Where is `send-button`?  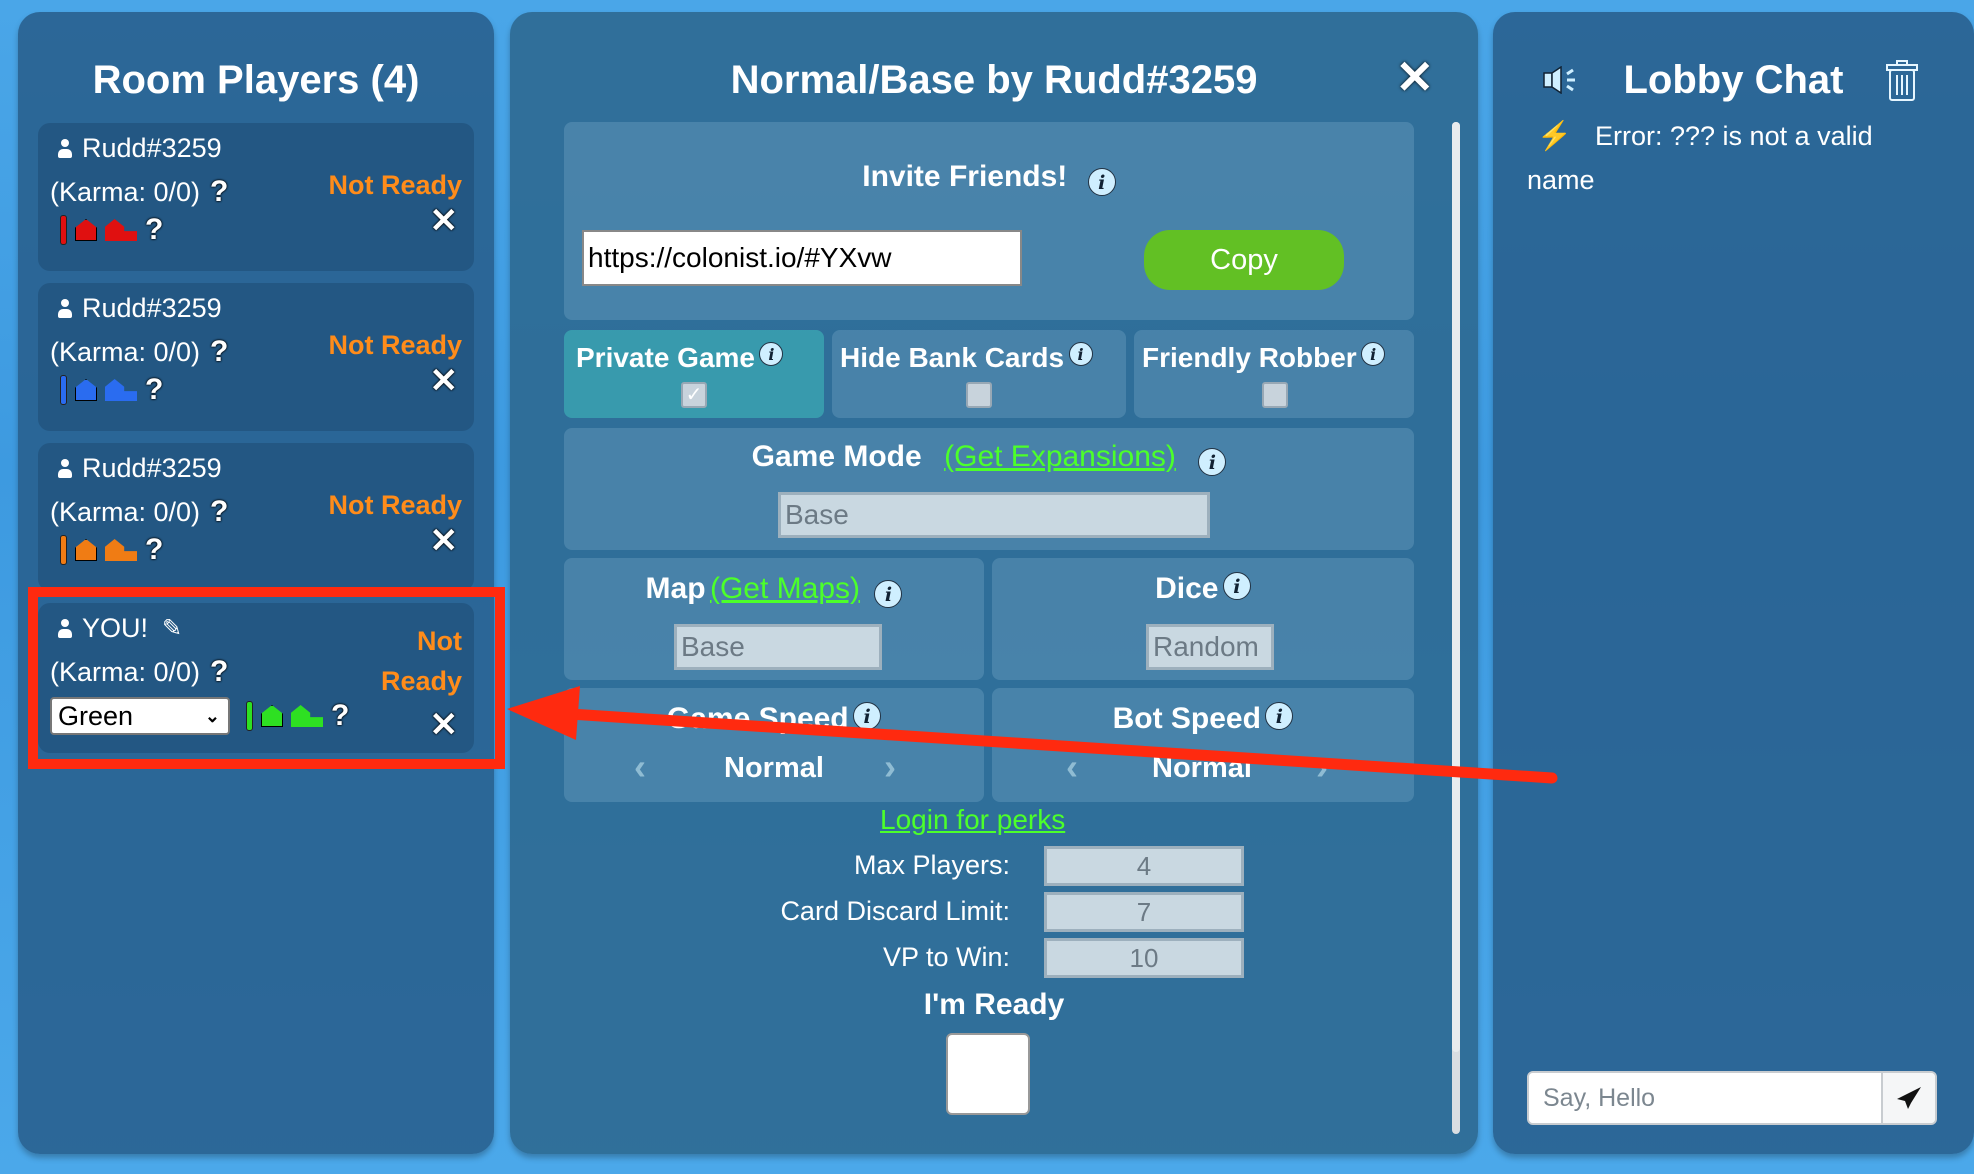 send-button is located at coordinates (1908, 1098).